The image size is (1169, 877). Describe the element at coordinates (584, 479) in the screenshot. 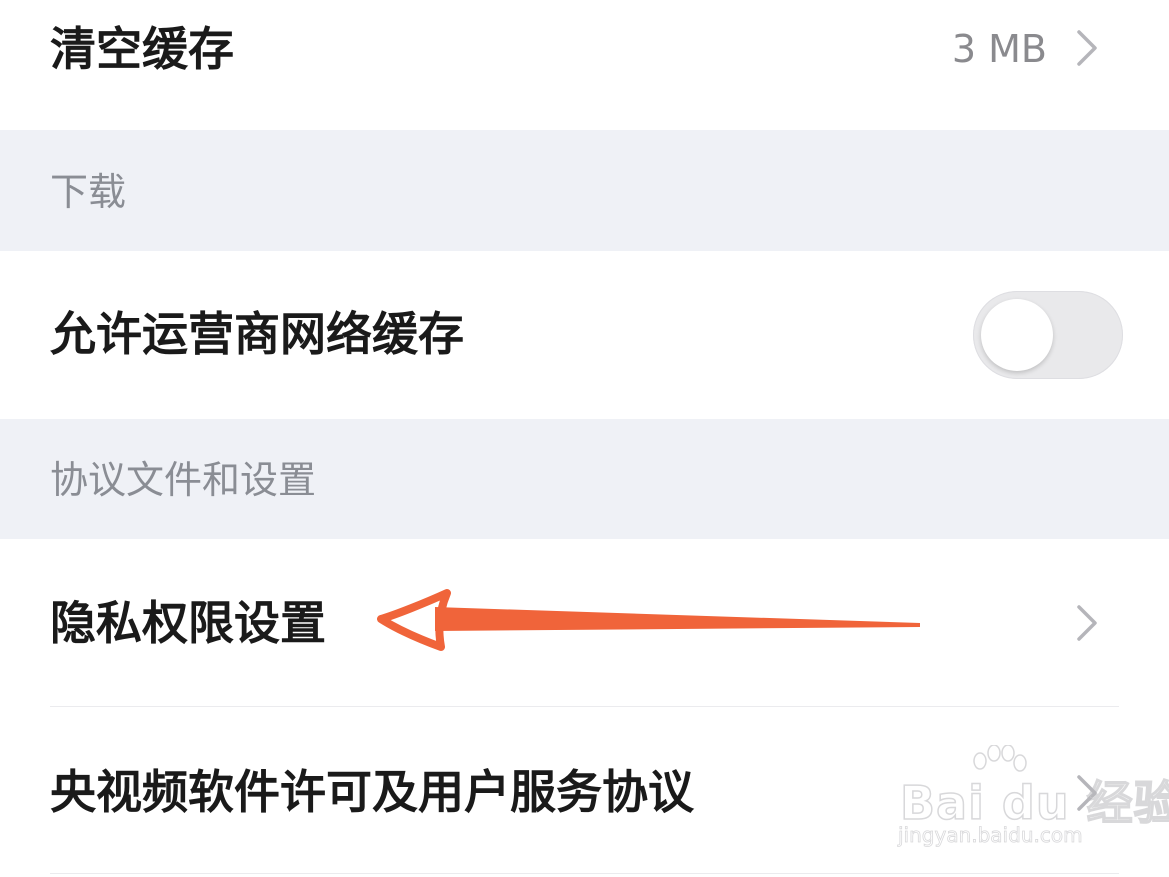

I see `section-agreements: 协议文件和设置` at that location.